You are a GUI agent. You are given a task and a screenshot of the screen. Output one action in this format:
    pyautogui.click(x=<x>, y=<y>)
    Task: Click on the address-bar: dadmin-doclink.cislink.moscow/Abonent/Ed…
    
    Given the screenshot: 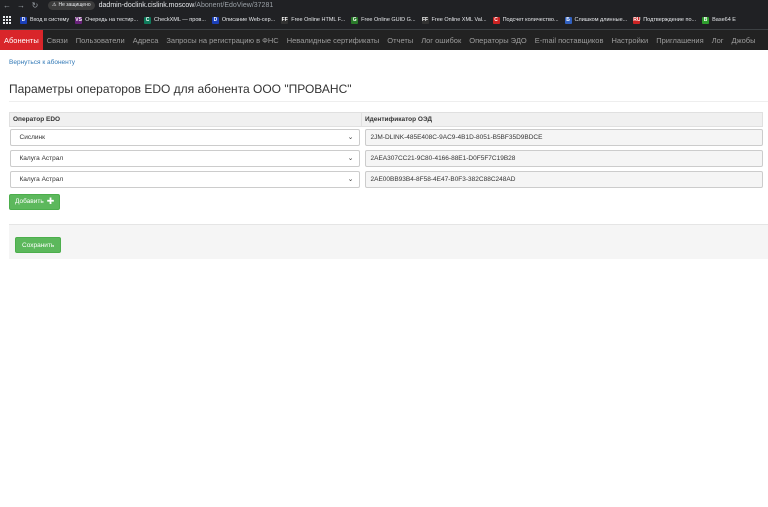 What is the action you would take?
    pyautogui.click(x=186, y=5)
    